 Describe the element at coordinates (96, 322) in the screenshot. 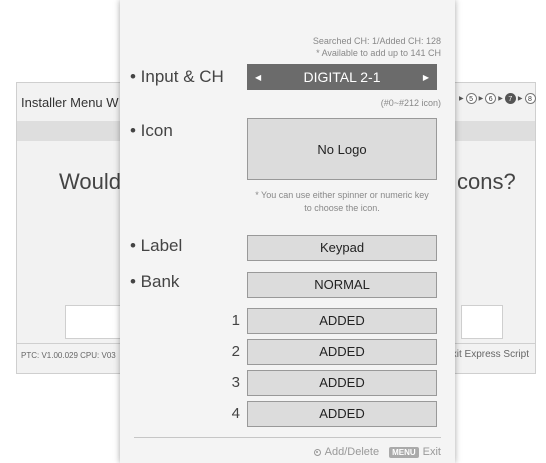

I see `background-button-left` at that location.